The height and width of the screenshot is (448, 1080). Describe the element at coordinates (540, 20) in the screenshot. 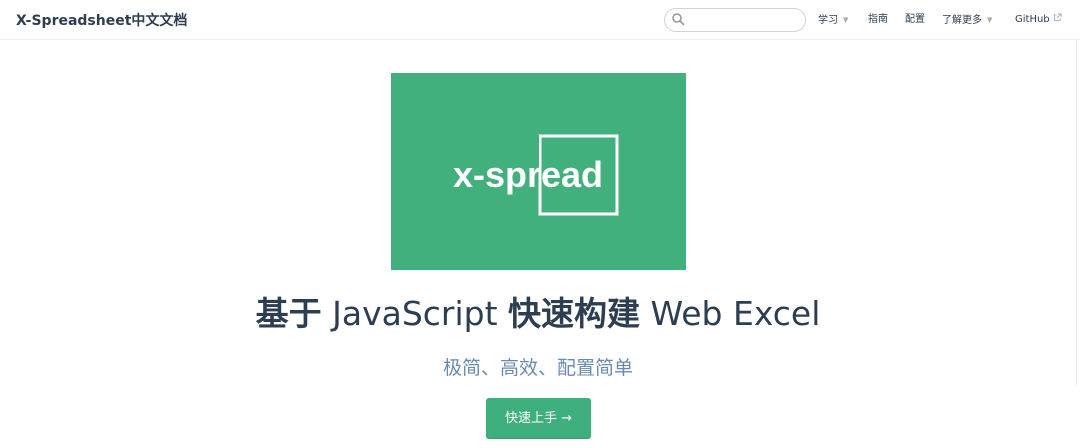

I see `navbar: X-Spreadsheet中文文档 学习 ▼ 指南 配置 了解更多 ▼ GitHub` at that location.